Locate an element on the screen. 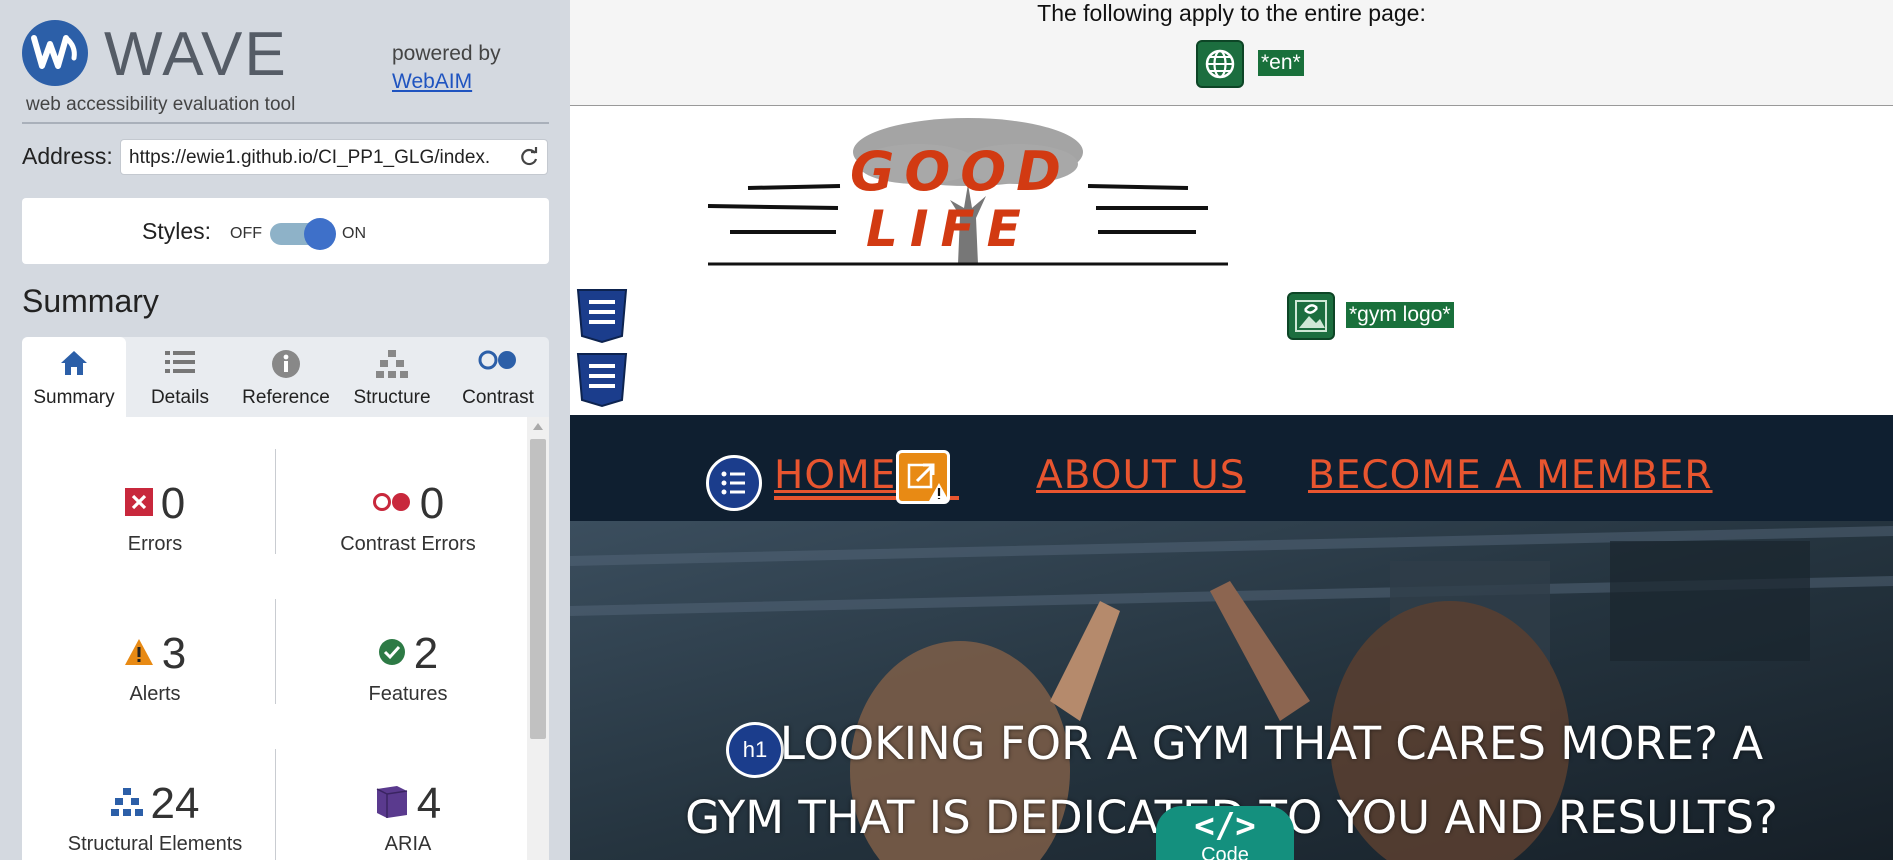 The width and height of the screenshot is (1893, 860). list-icon is located at coordinates (180, 362).